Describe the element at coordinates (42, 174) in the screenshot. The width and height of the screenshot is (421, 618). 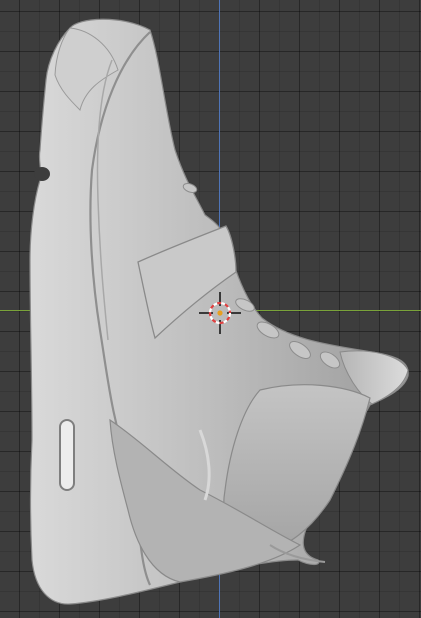
I see `heel-notch` at that location.